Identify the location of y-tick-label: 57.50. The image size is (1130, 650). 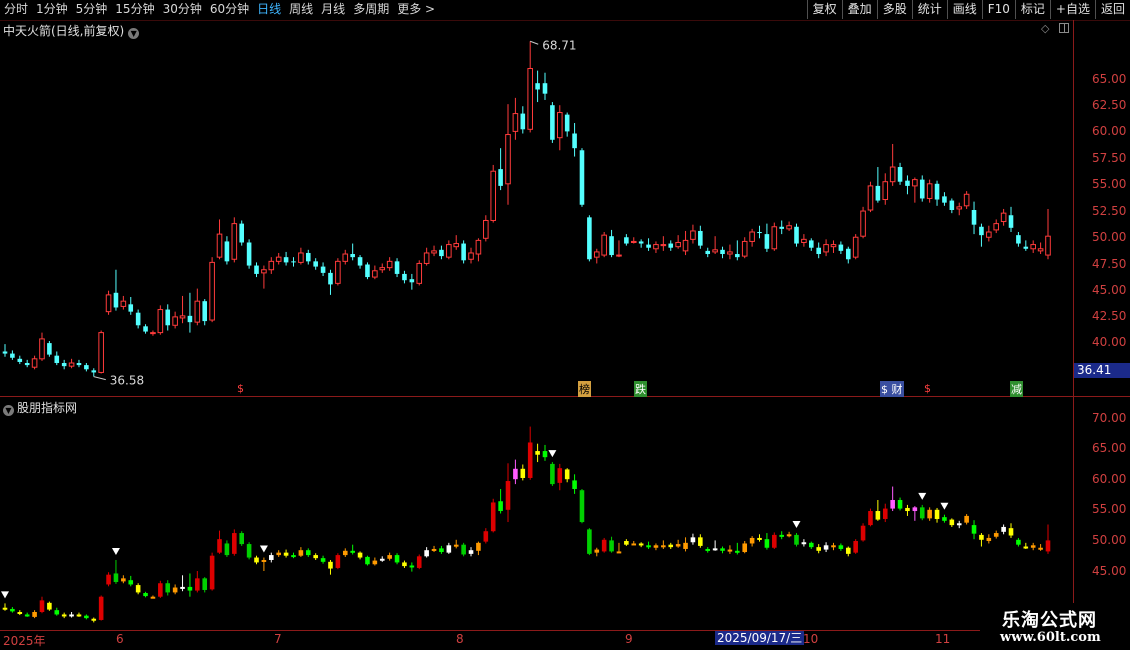
(1109, 158).